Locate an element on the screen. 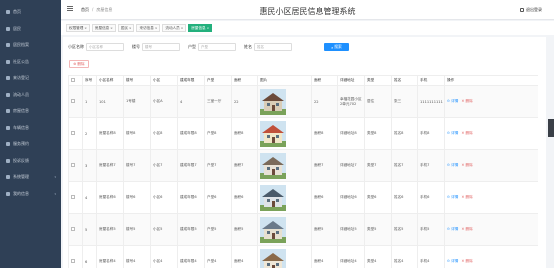  tab-4: 流动人员 × is located at coordinates (174, 28).